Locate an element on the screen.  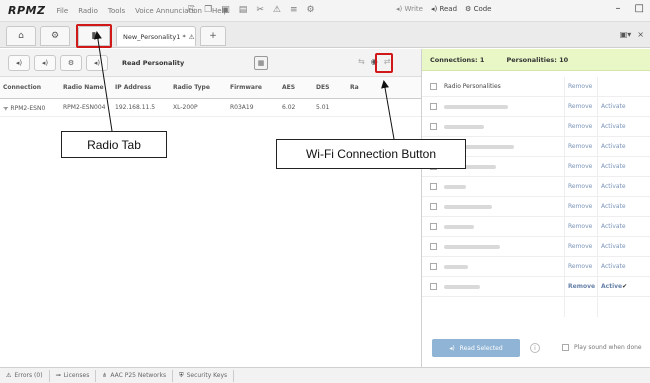
home-tab: ⌂ is located at coordinates (21, 36).